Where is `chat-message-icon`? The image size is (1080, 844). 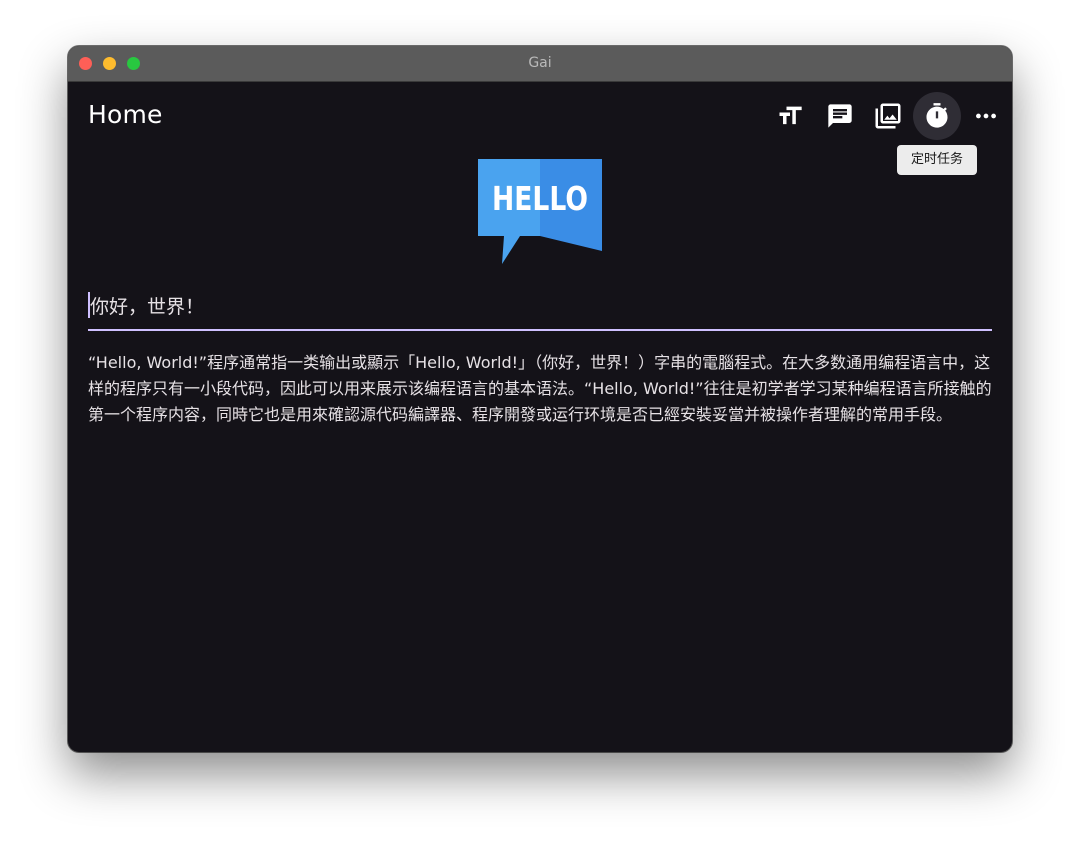
chat-message-icon is located at coordinates (840, 116).